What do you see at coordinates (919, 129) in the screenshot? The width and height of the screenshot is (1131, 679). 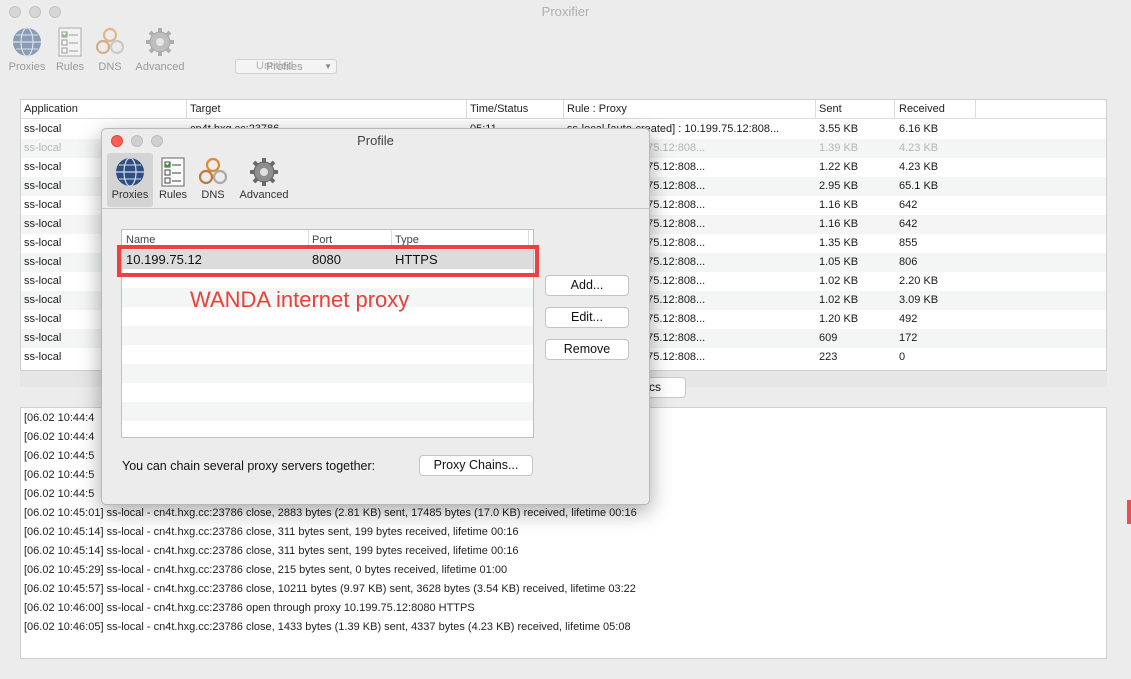 I see `cell-received: 6.16 KB` at bounding box center [919, 129].